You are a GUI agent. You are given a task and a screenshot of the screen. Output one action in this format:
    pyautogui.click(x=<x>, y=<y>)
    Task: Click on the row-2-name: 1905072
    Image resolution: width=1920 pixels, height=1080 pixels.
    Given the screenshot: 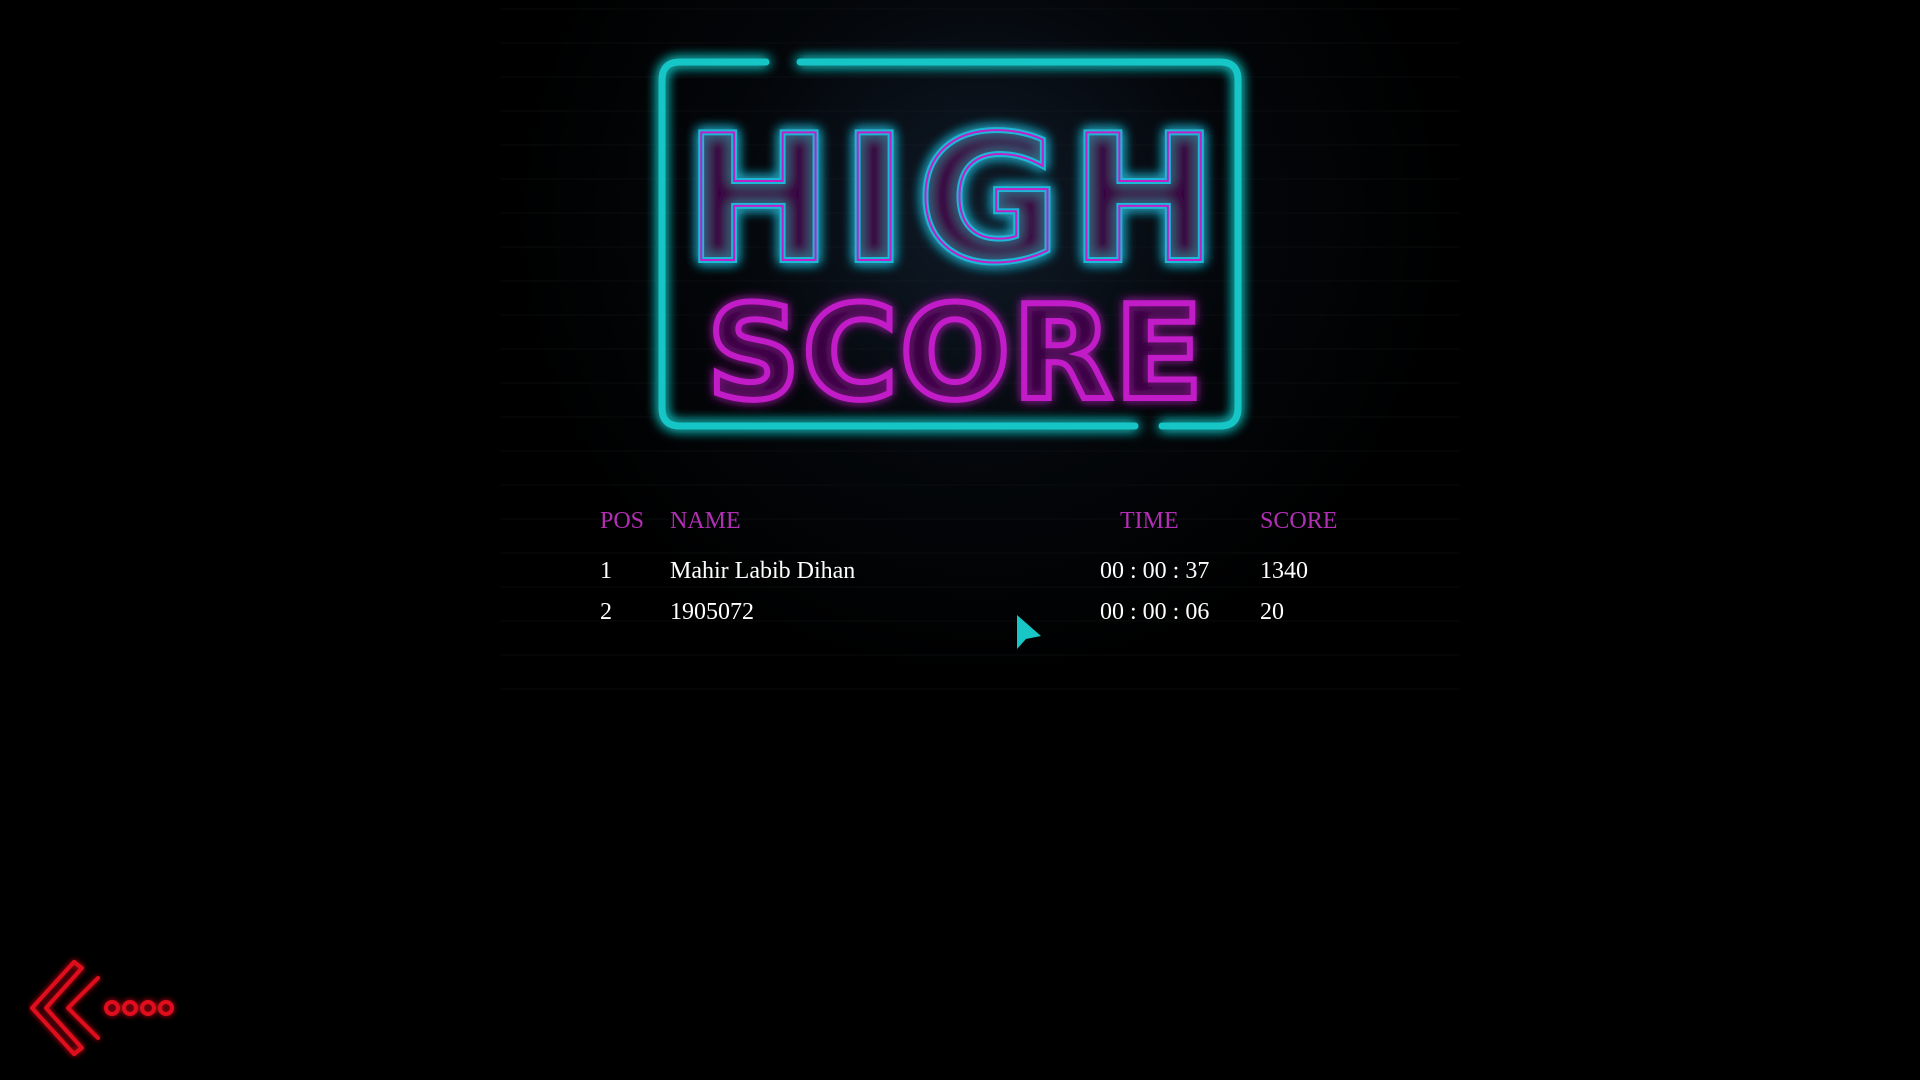 What is the action you would take?
    pyautogui.click(x=712, y=612)
    